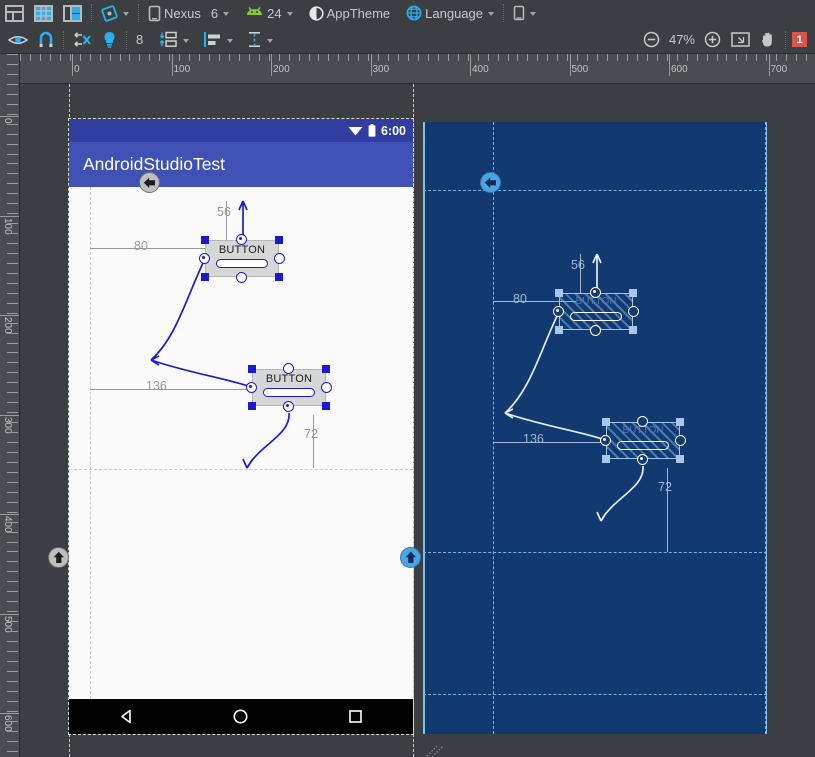 The width and height of the screenshot is (815, 757). What do you see at coordinates (643, 445) in the screenshot?
I see `bp-button-2-baseline-handle` at bounding box center [643, 445].